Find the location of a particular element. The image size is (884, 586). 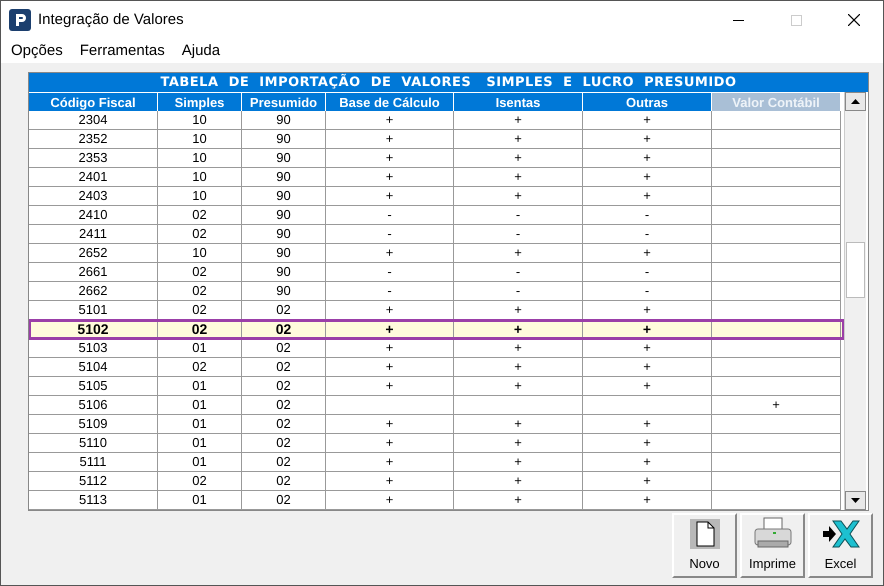

table-row: 5106 01 02 + is located at coordinates (436, 405).